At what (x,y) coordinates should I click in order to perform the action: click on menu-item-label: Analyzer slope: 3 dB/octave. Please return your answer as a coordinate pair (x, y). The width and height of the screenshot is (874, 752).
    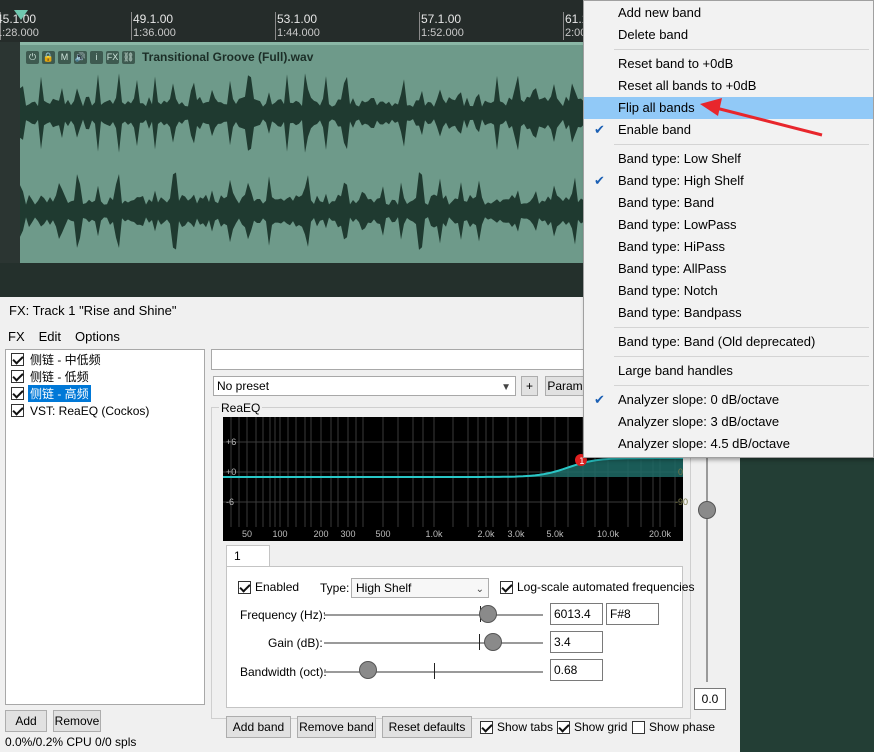
    Looking at the image, I should click on (699, 421).